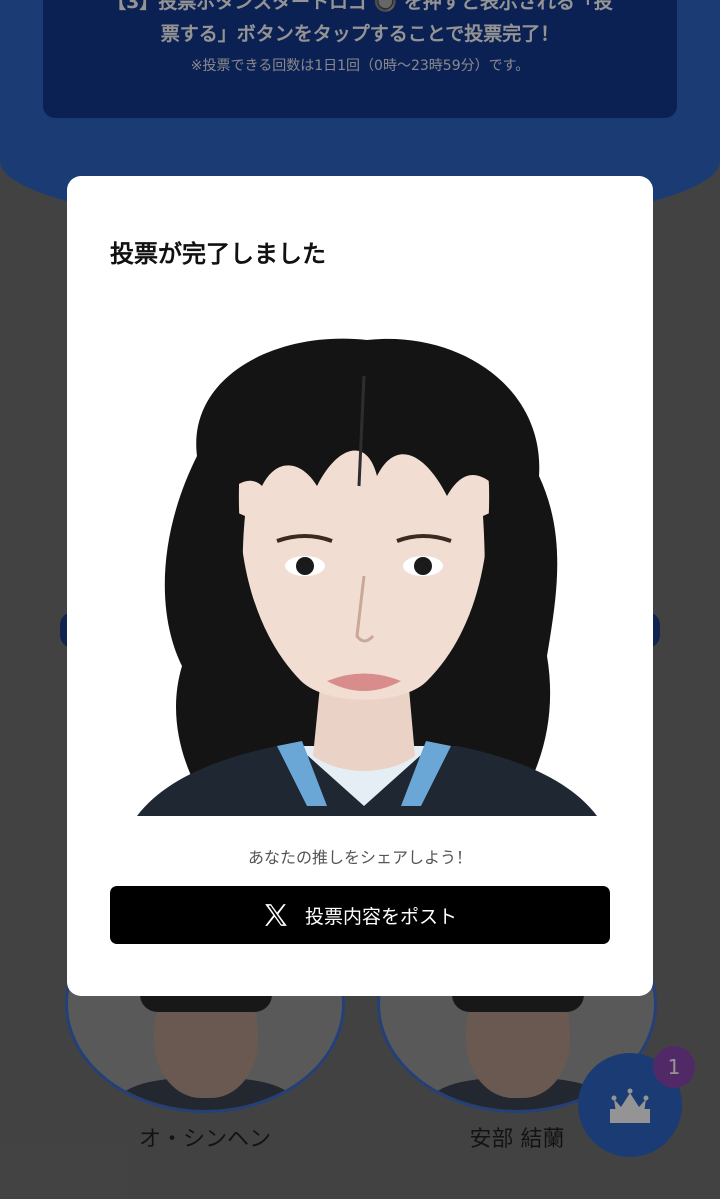  Describe the element at coordinates (276, 915) in the screenshot. I see `x-logo-icon` at that location.